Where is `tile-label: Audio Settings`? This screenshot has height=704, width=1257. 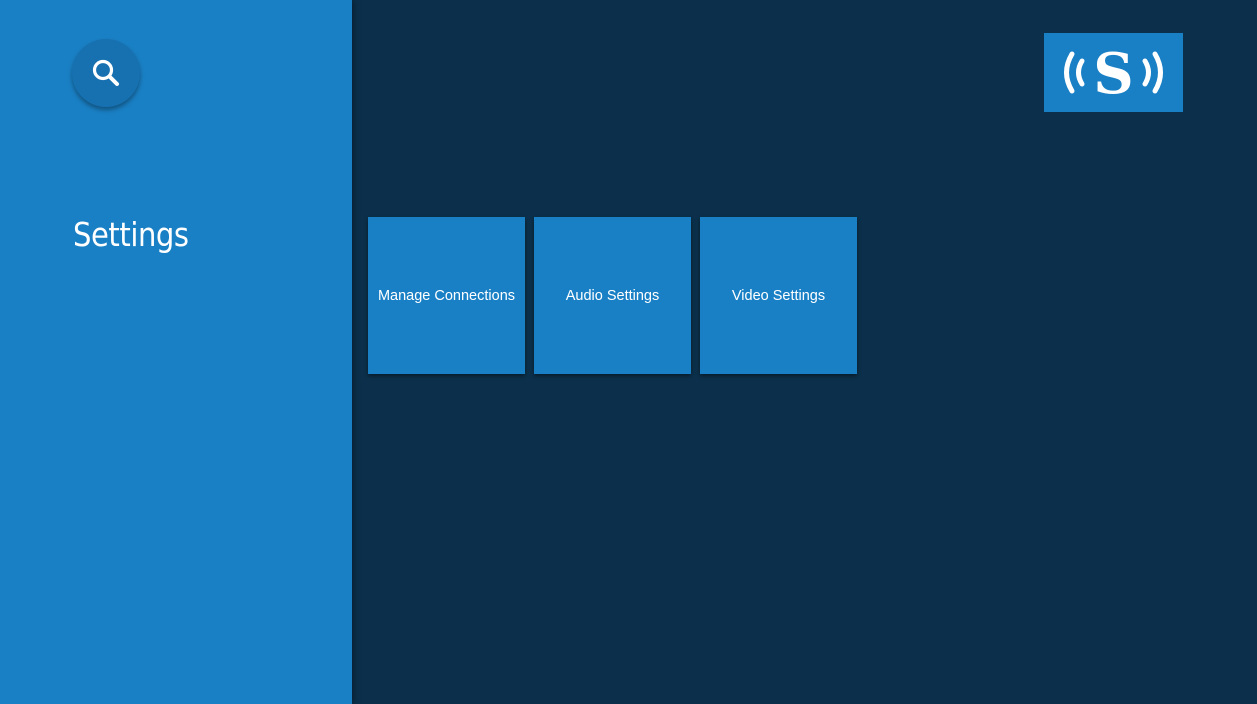 tile-label: Audio Settings is located at coordinates (612, 295).